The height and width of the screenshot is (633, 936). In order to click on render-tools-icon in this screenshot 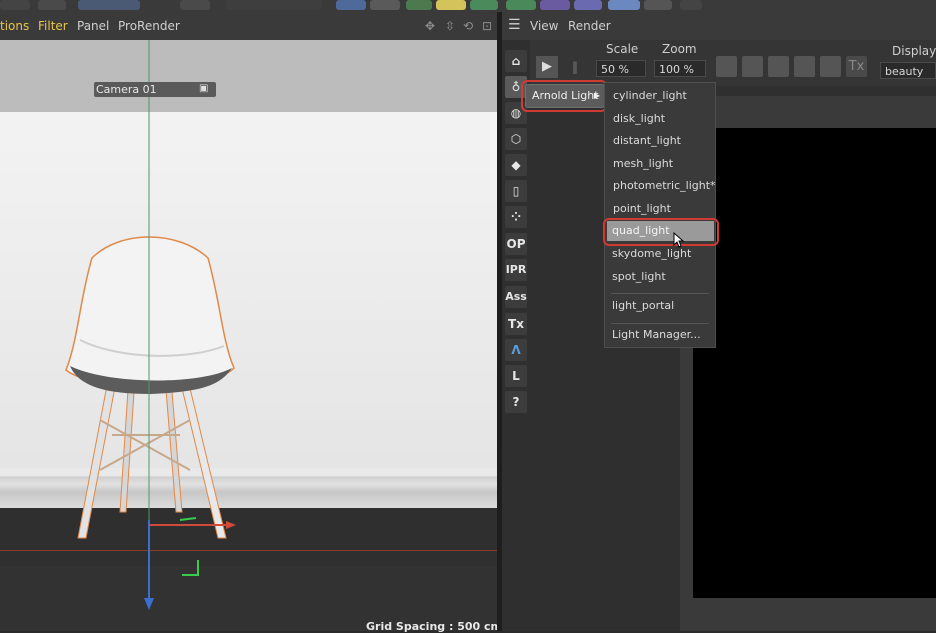, I will do `click(274, 5)`.